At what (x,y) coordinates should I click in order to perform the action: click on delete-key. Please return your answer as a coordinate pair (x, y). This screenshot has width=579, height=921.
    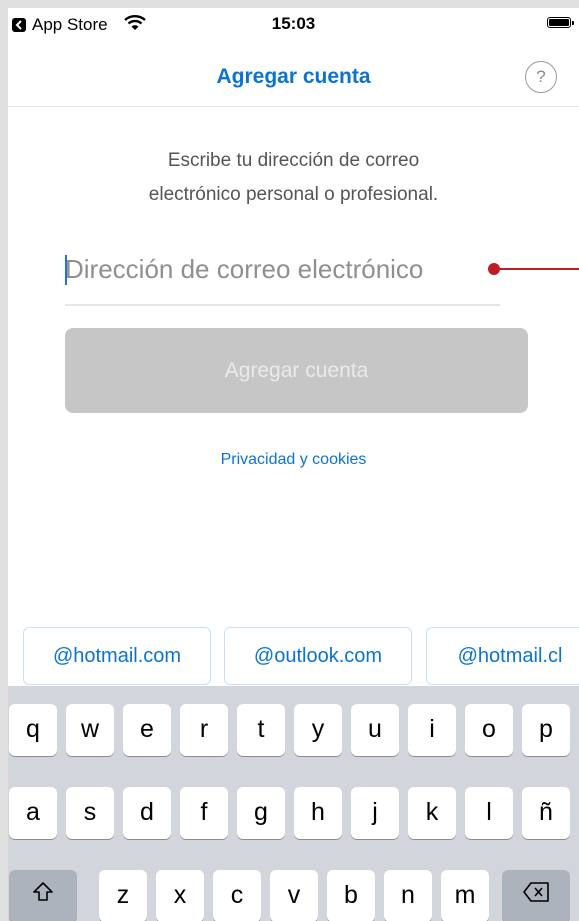
    Looking at the image, I should click on (536, 895).